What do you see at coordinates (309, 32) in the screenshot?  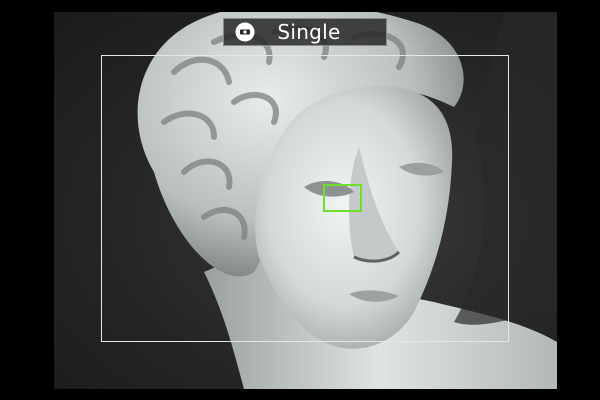 I see `release-mode-label: Single` at bounding box center [309, 32].